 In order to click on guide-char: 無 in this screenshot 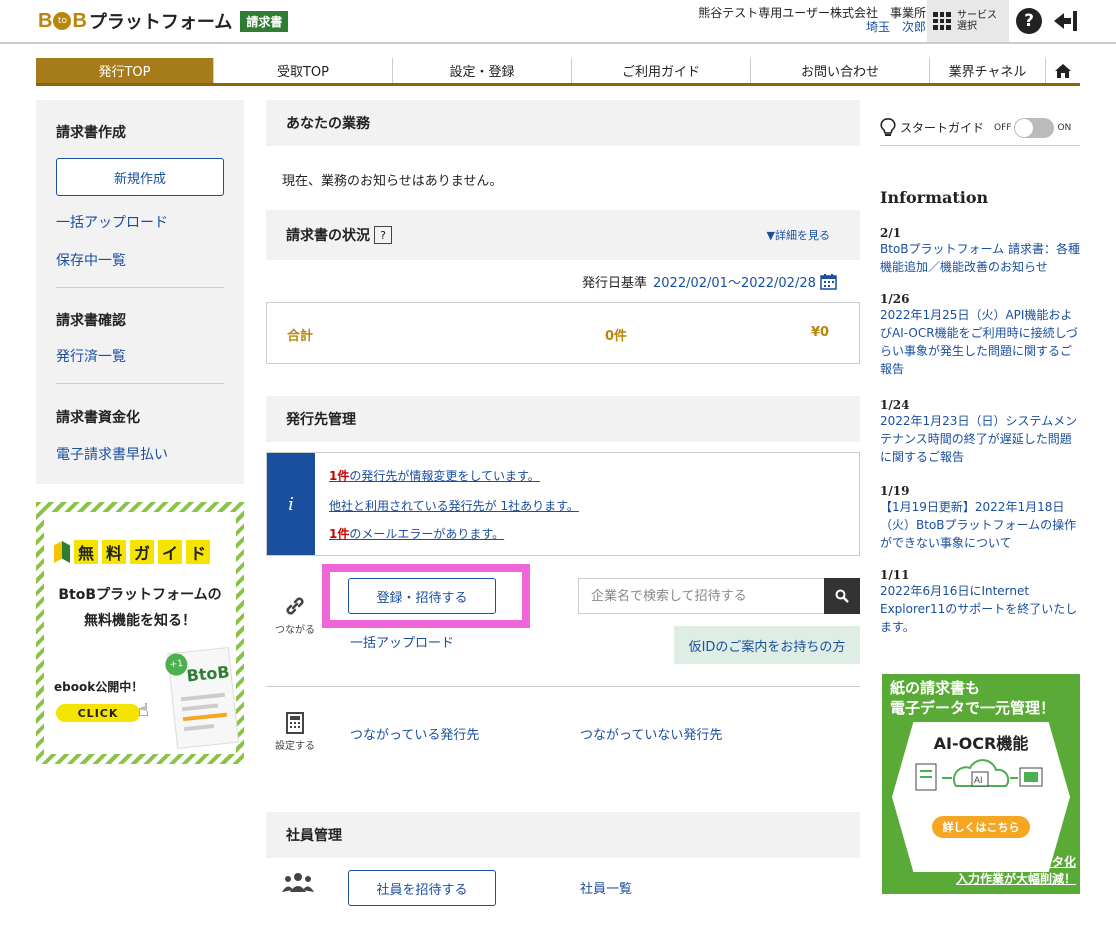, I will do `click(86, 552)`.